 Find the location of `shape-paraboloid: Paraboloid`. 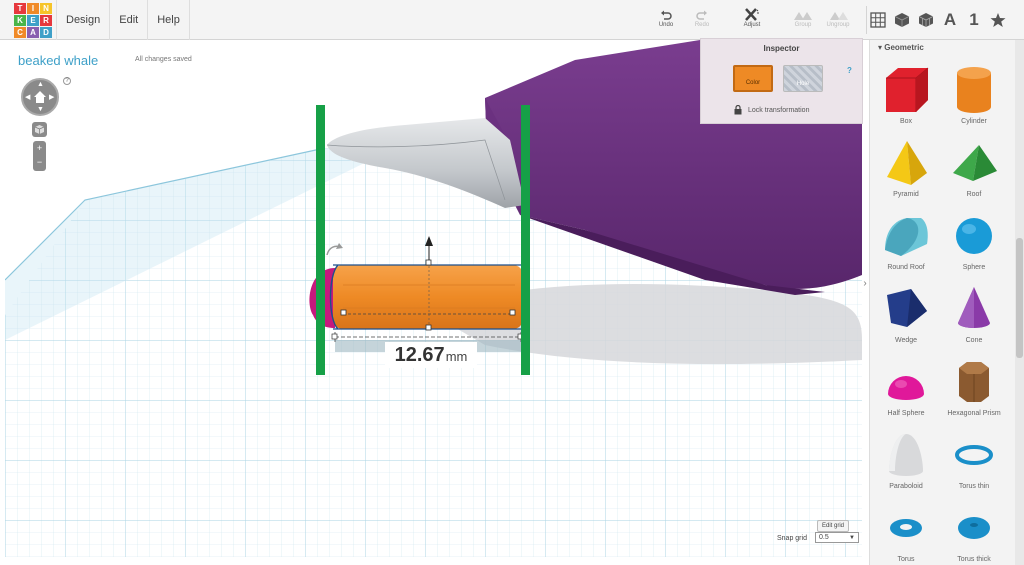

shape-paraboloid: Paraboloid is located at coordinates (906, 464).